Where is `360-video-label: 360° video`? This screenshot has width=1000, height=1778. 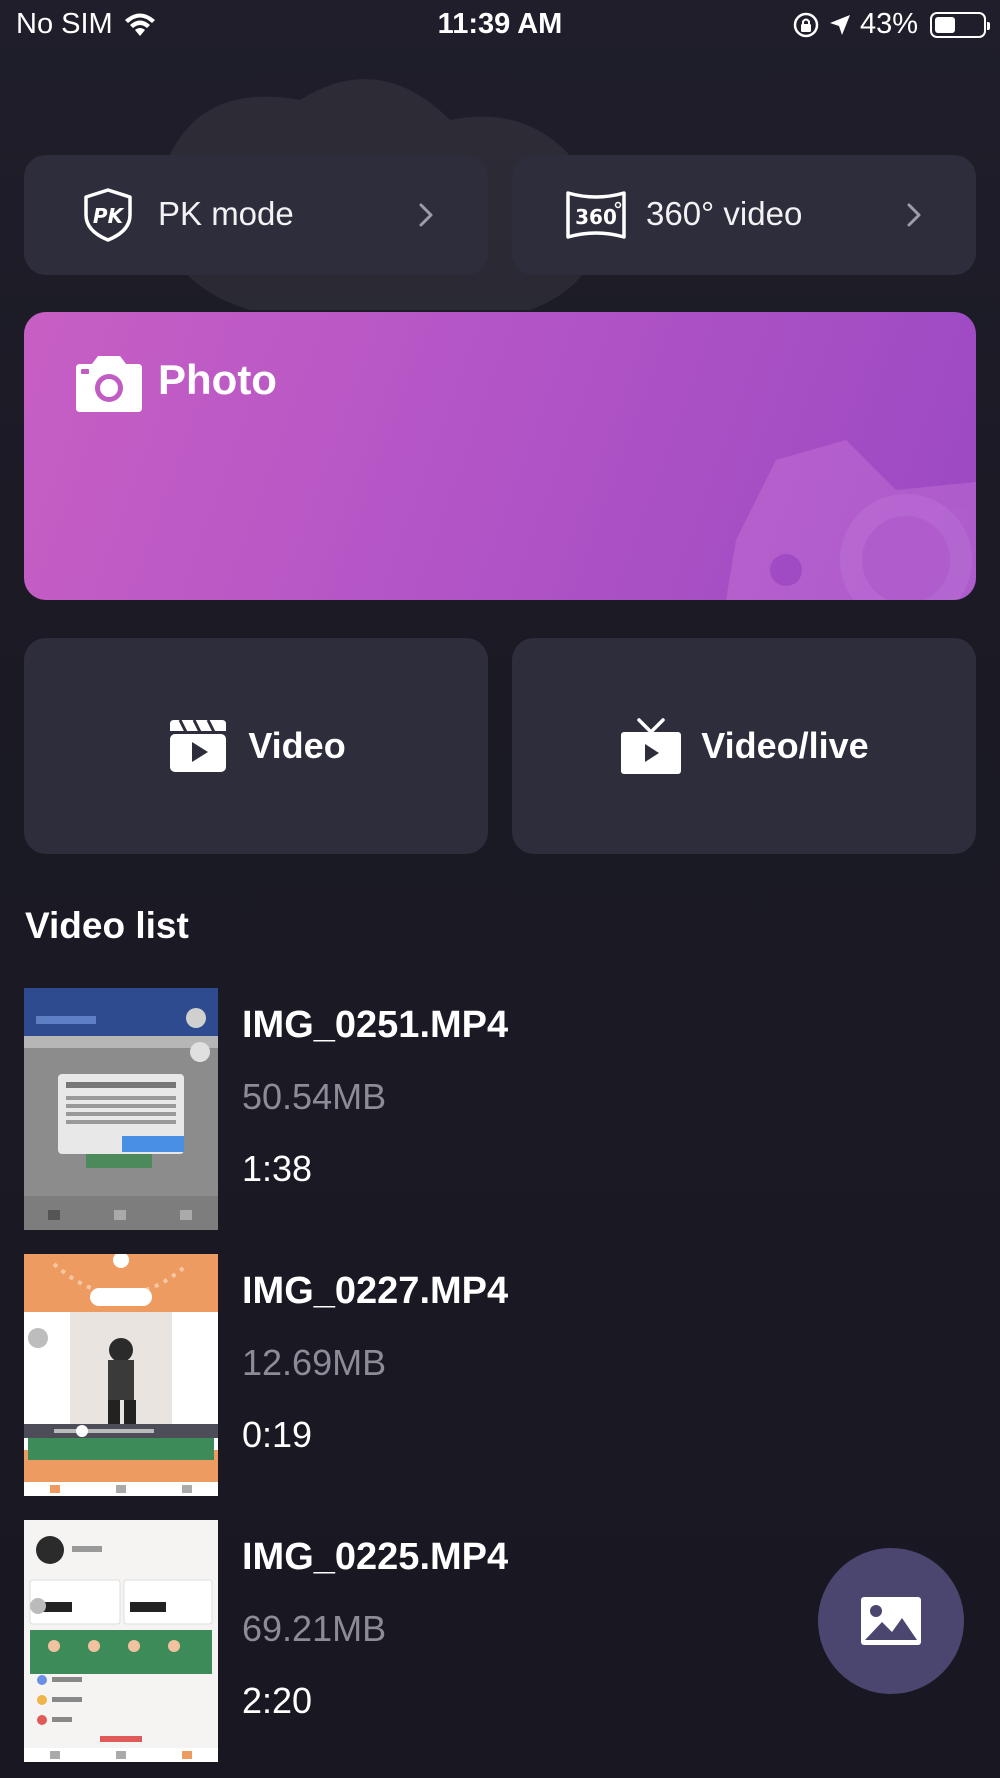 360-video-label: 360° video is located at coordinates (724, 213).